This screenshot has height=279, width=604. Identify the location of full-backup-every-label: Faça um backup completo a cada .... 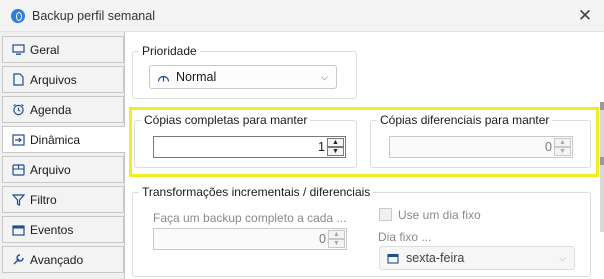
(250, 218).